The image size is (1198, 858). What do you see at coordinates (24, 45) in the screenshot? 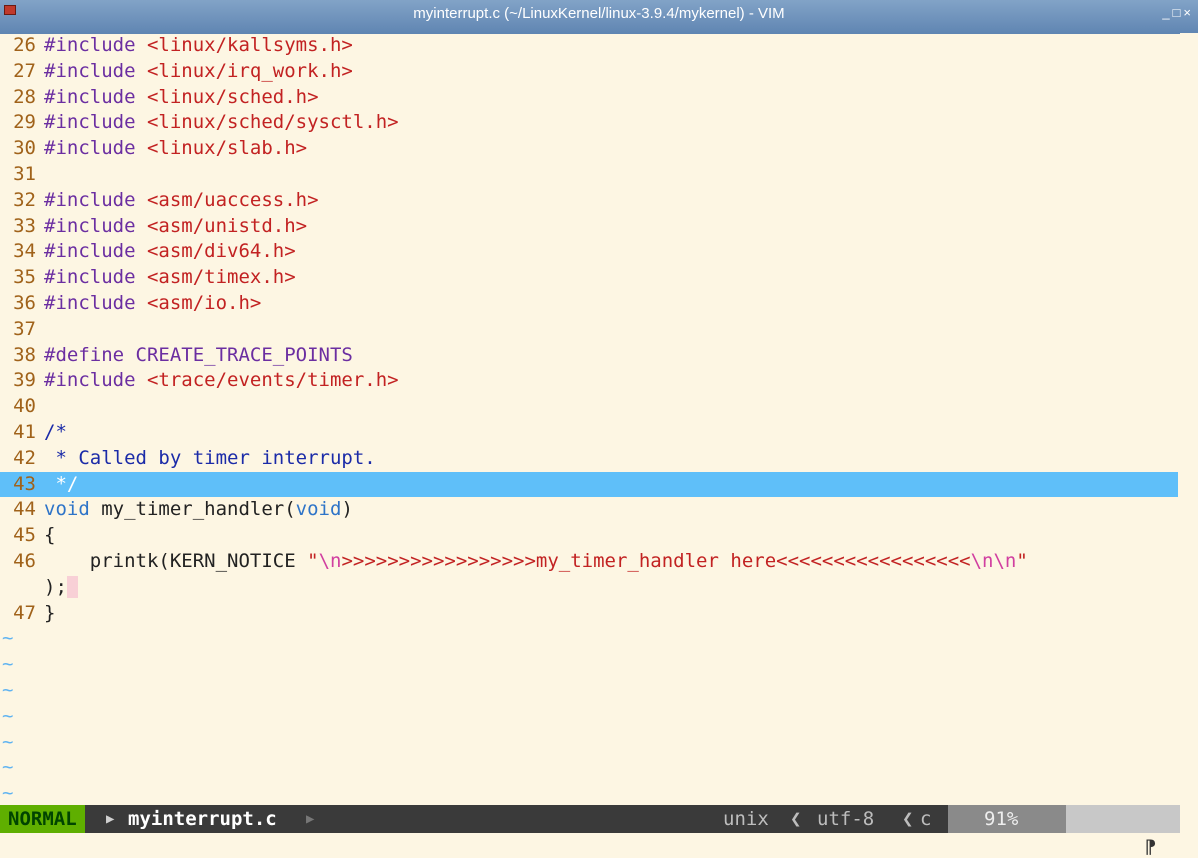
I see `line-number: 26` at bounding box center [24, 45].